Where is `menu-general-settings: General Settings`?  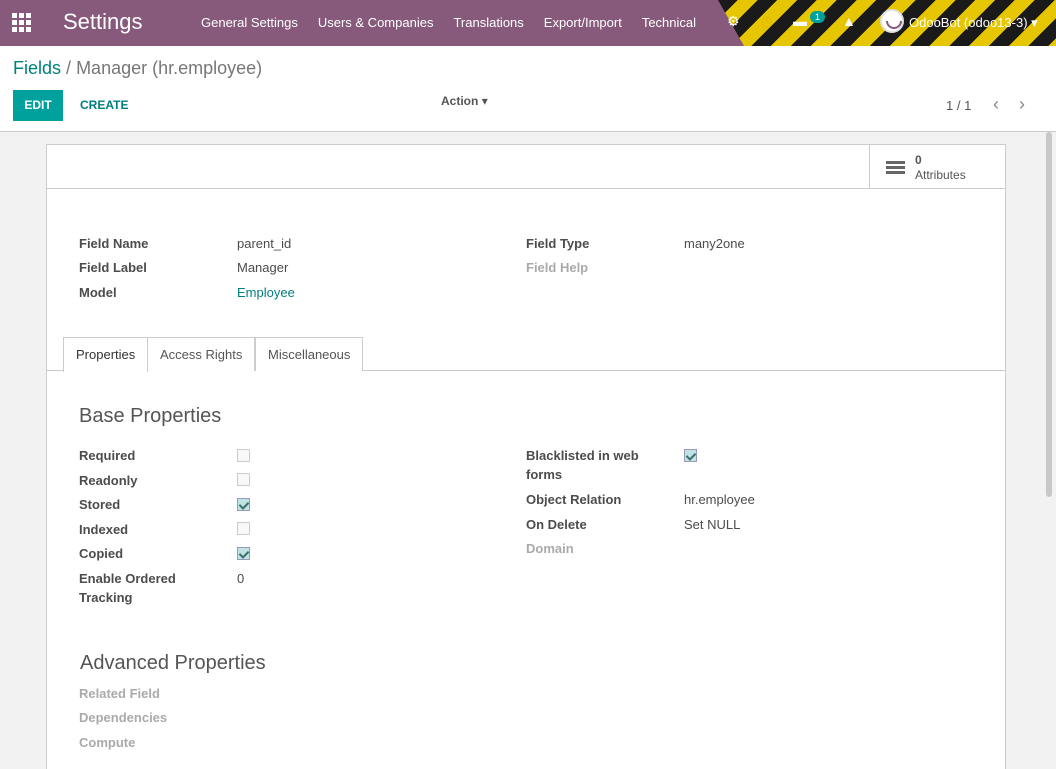
menu-general-settings: General Settings is located at coordinates (249, 23).